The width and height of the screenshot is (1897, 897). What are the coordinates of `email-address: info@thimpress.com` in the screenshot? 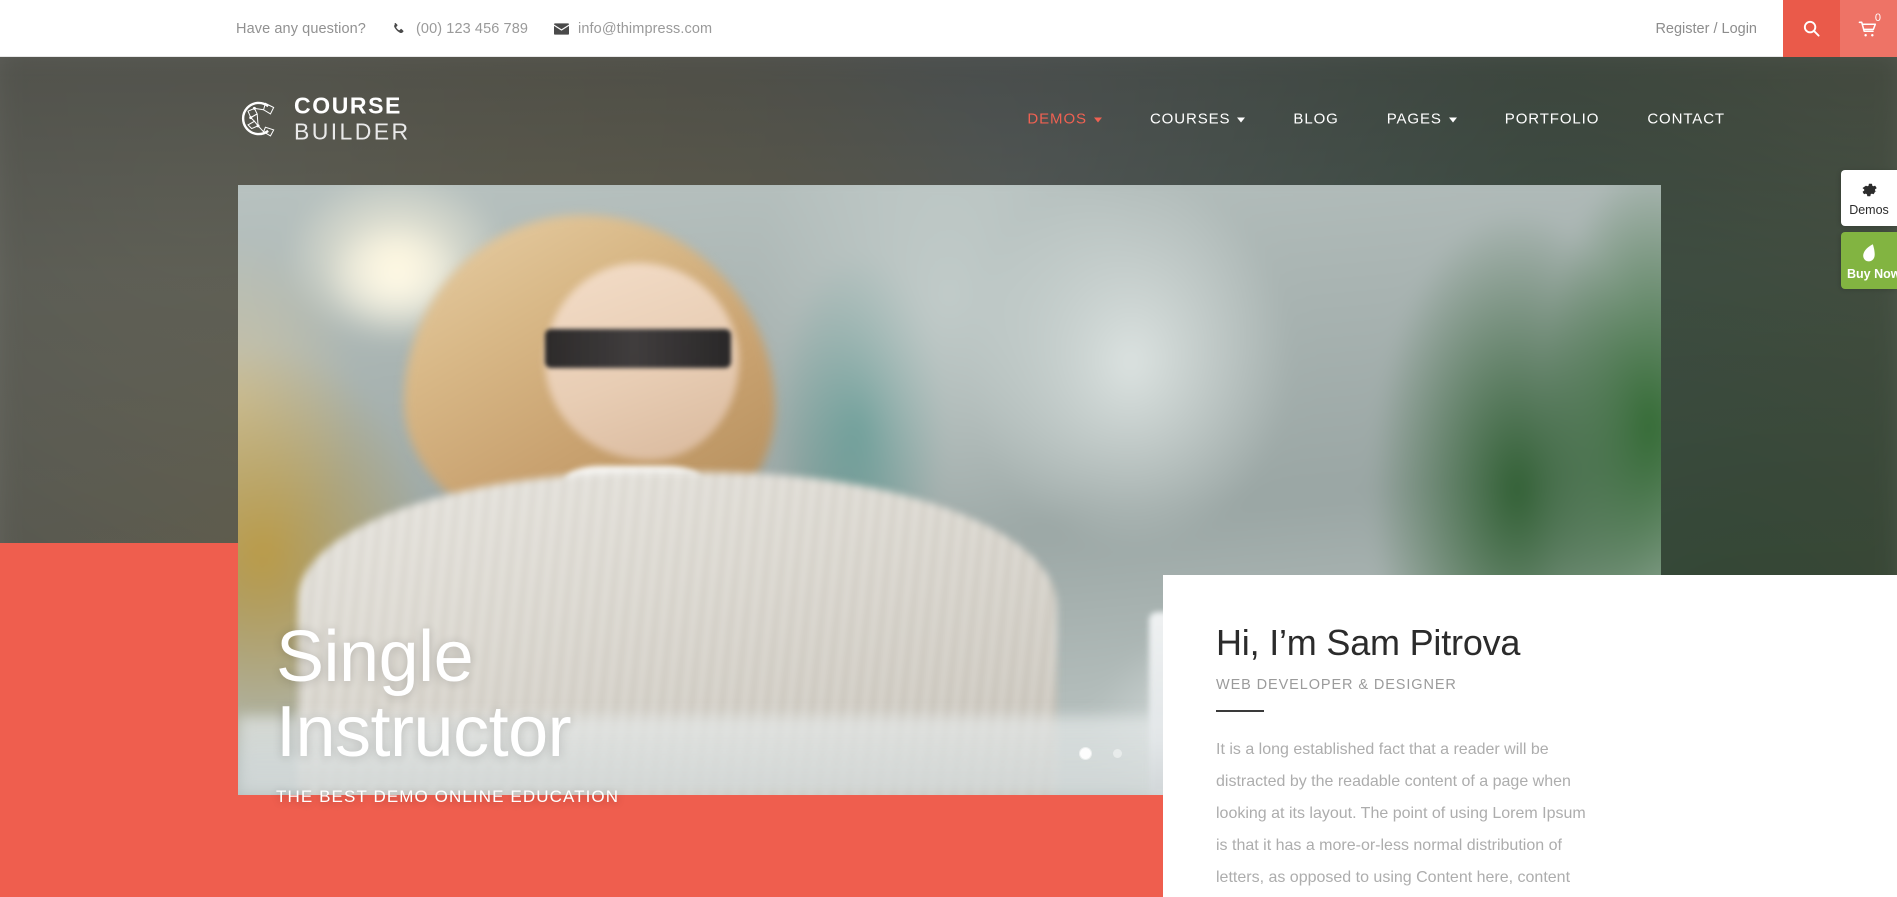 It's located at (645, 28).